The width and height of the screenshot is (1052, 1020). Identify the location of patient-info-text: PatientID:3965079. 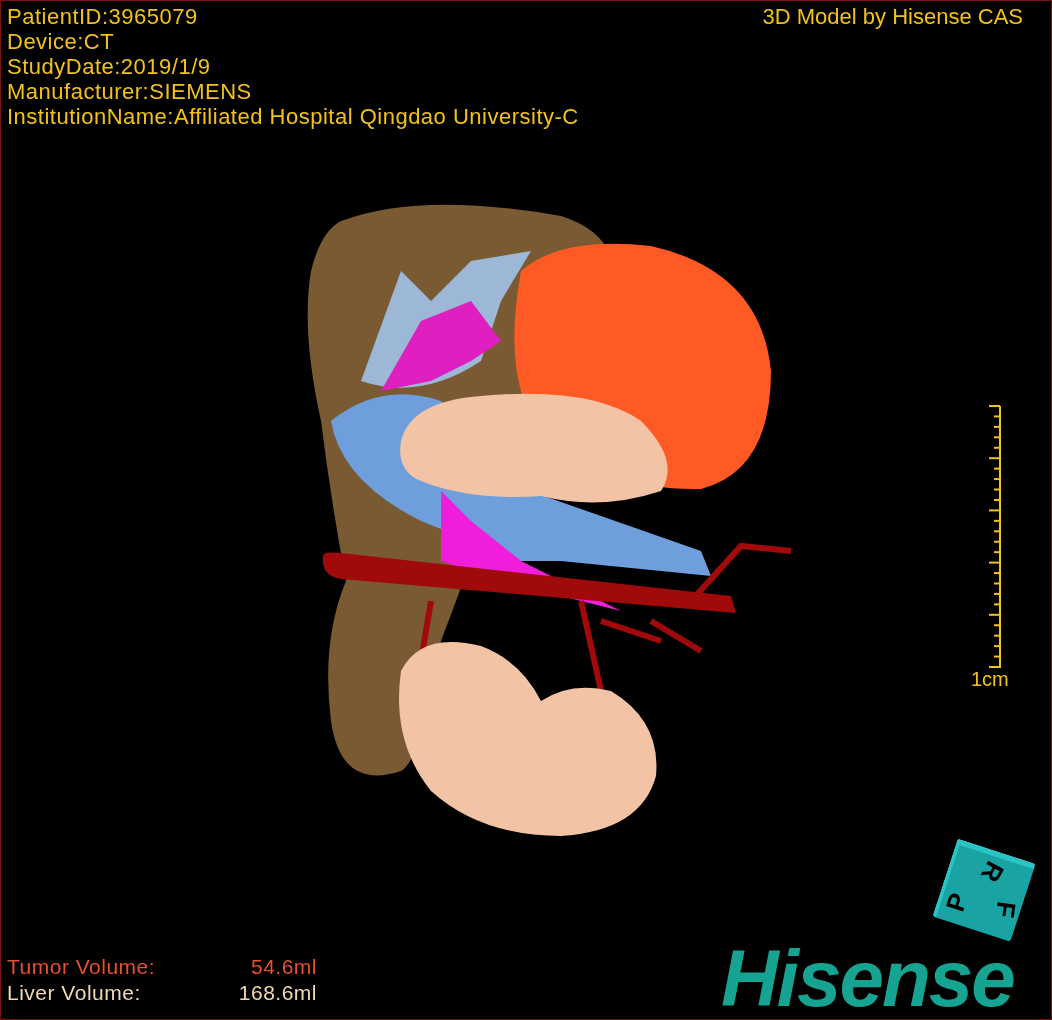
(103, 16).